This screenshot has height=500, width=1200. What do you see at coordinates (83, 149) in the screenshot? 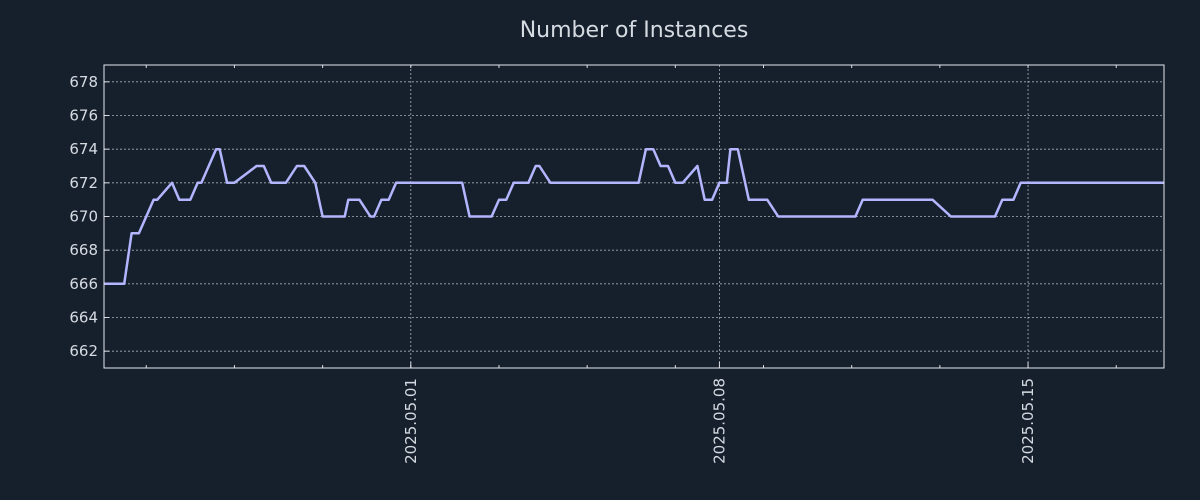
I see `y-tick-label: 674` at bounding box center [83, 149].